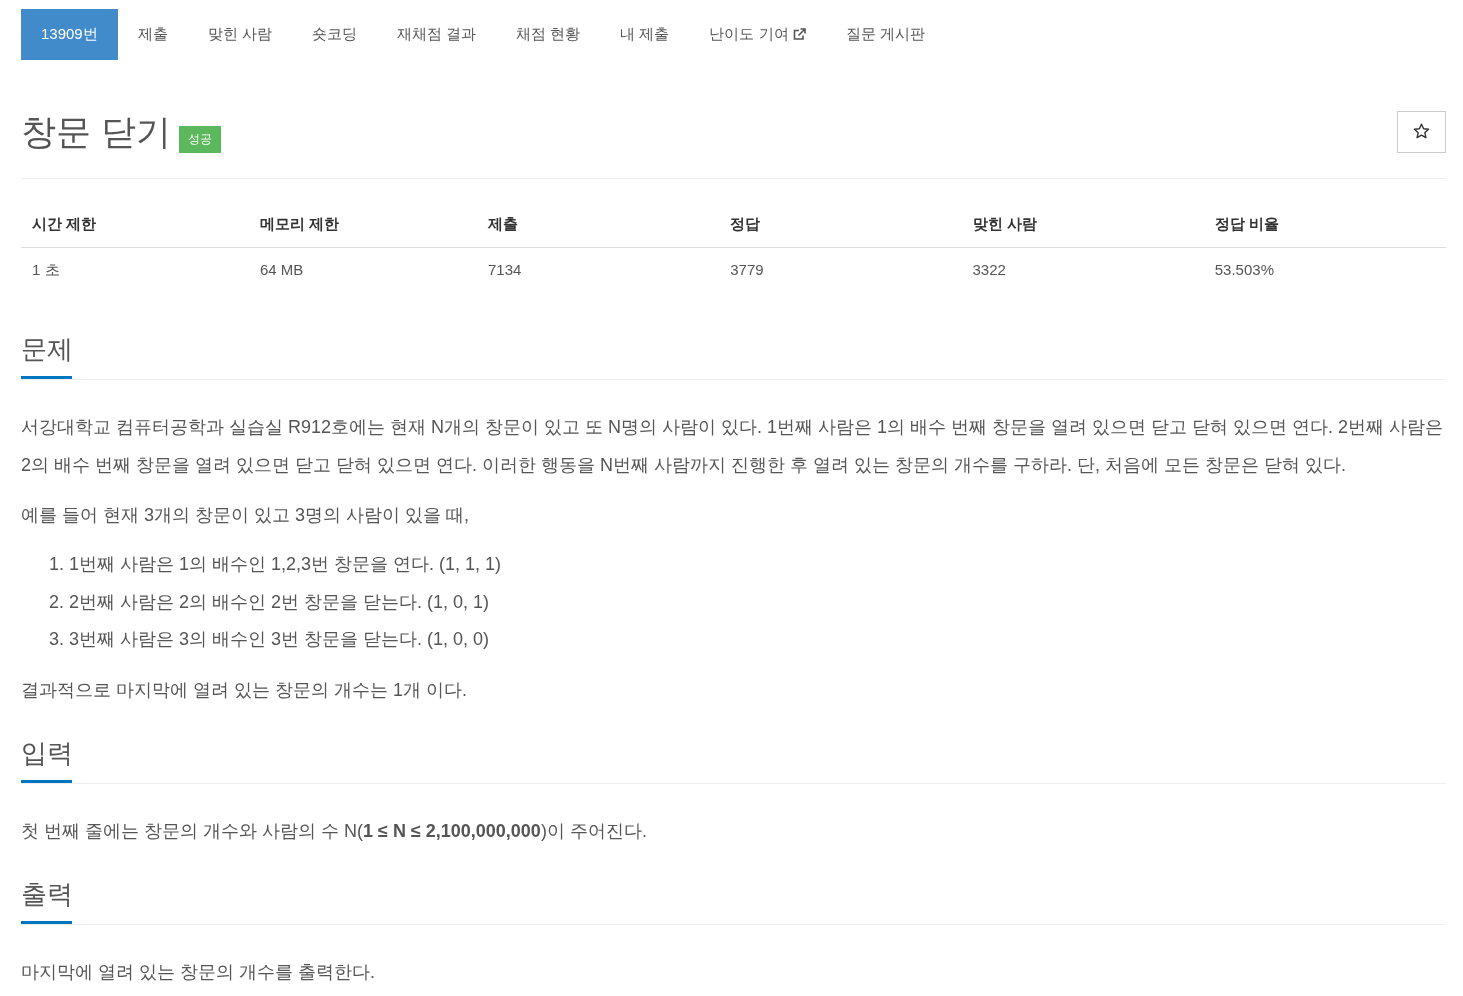  Describe the element at coordinates (47, 895) in the screenshot. I see `section-heading: 출력` at that location.